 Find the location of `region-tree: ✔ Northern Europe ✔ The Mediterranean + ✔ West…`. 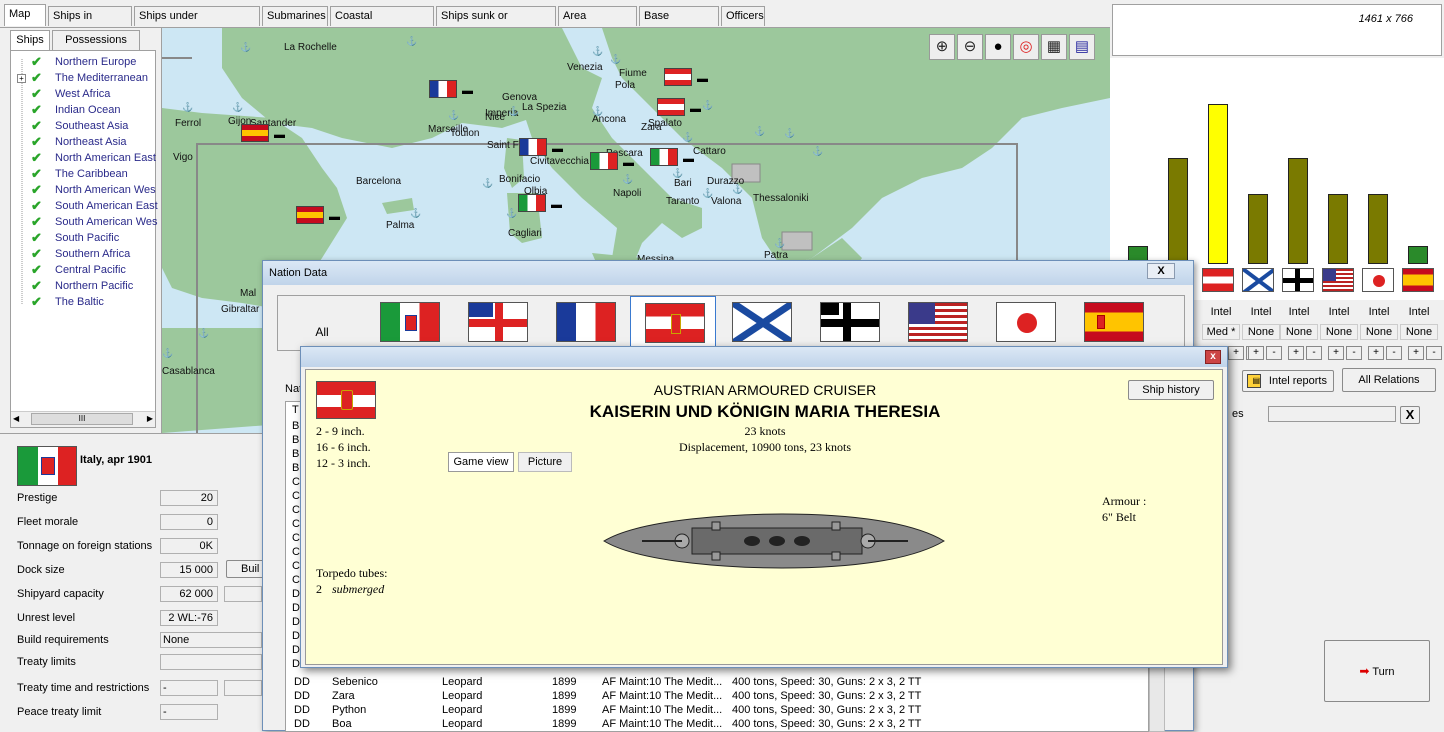

region-tree: ✔ Northern Europe ✔ The Mediterranean + ✔ West… is located at coordinates (84, 239).